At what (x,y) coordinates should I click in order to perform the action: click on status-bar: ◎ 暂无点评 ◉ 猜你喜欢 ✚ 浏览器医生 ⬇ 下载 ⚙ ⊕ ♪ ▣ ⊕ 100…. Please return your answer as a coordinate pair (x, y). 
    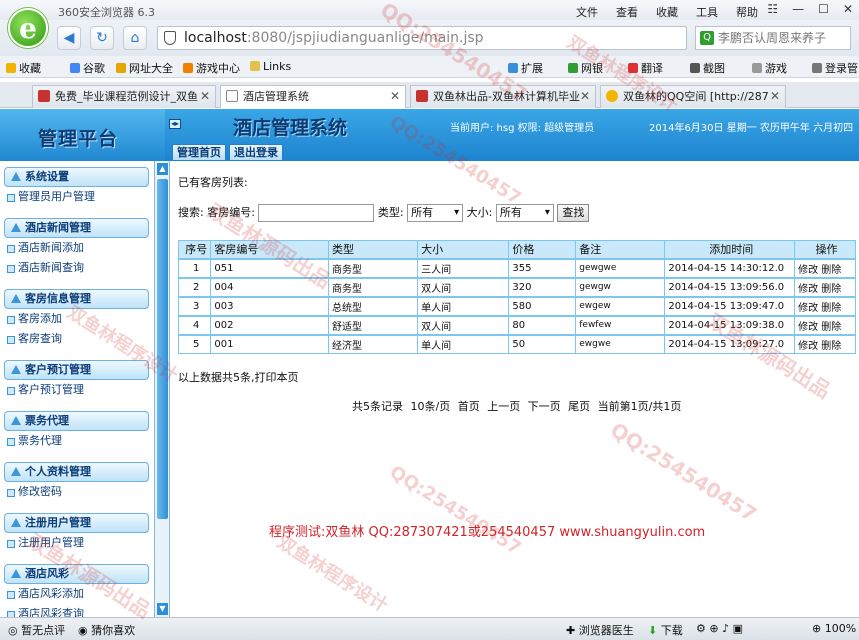
    Looking at the image, I should click on (429, 628).